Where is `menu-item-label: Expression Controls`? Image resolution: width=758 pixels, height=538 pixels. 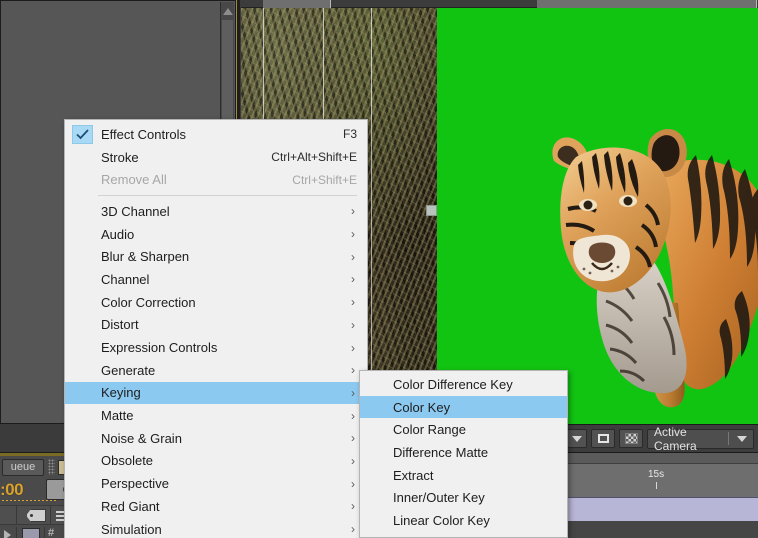 menu-item-label: Expression Controls is located at coordinates (159, 348).